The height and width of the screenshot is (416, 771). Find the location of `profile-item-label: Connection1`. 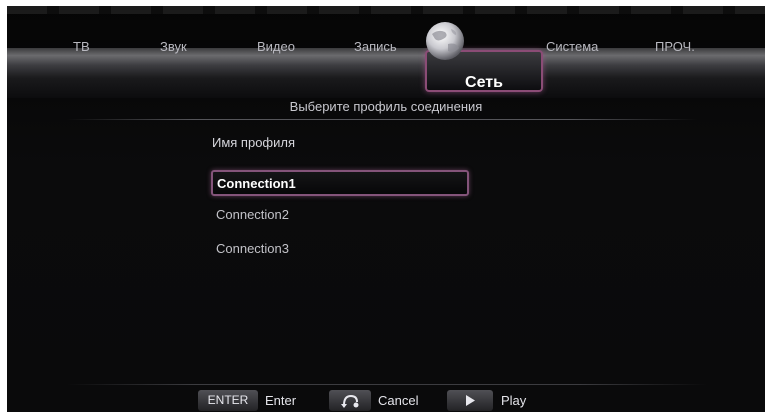

profile-item-label: Connection1 is located at coordinates (256, 183).